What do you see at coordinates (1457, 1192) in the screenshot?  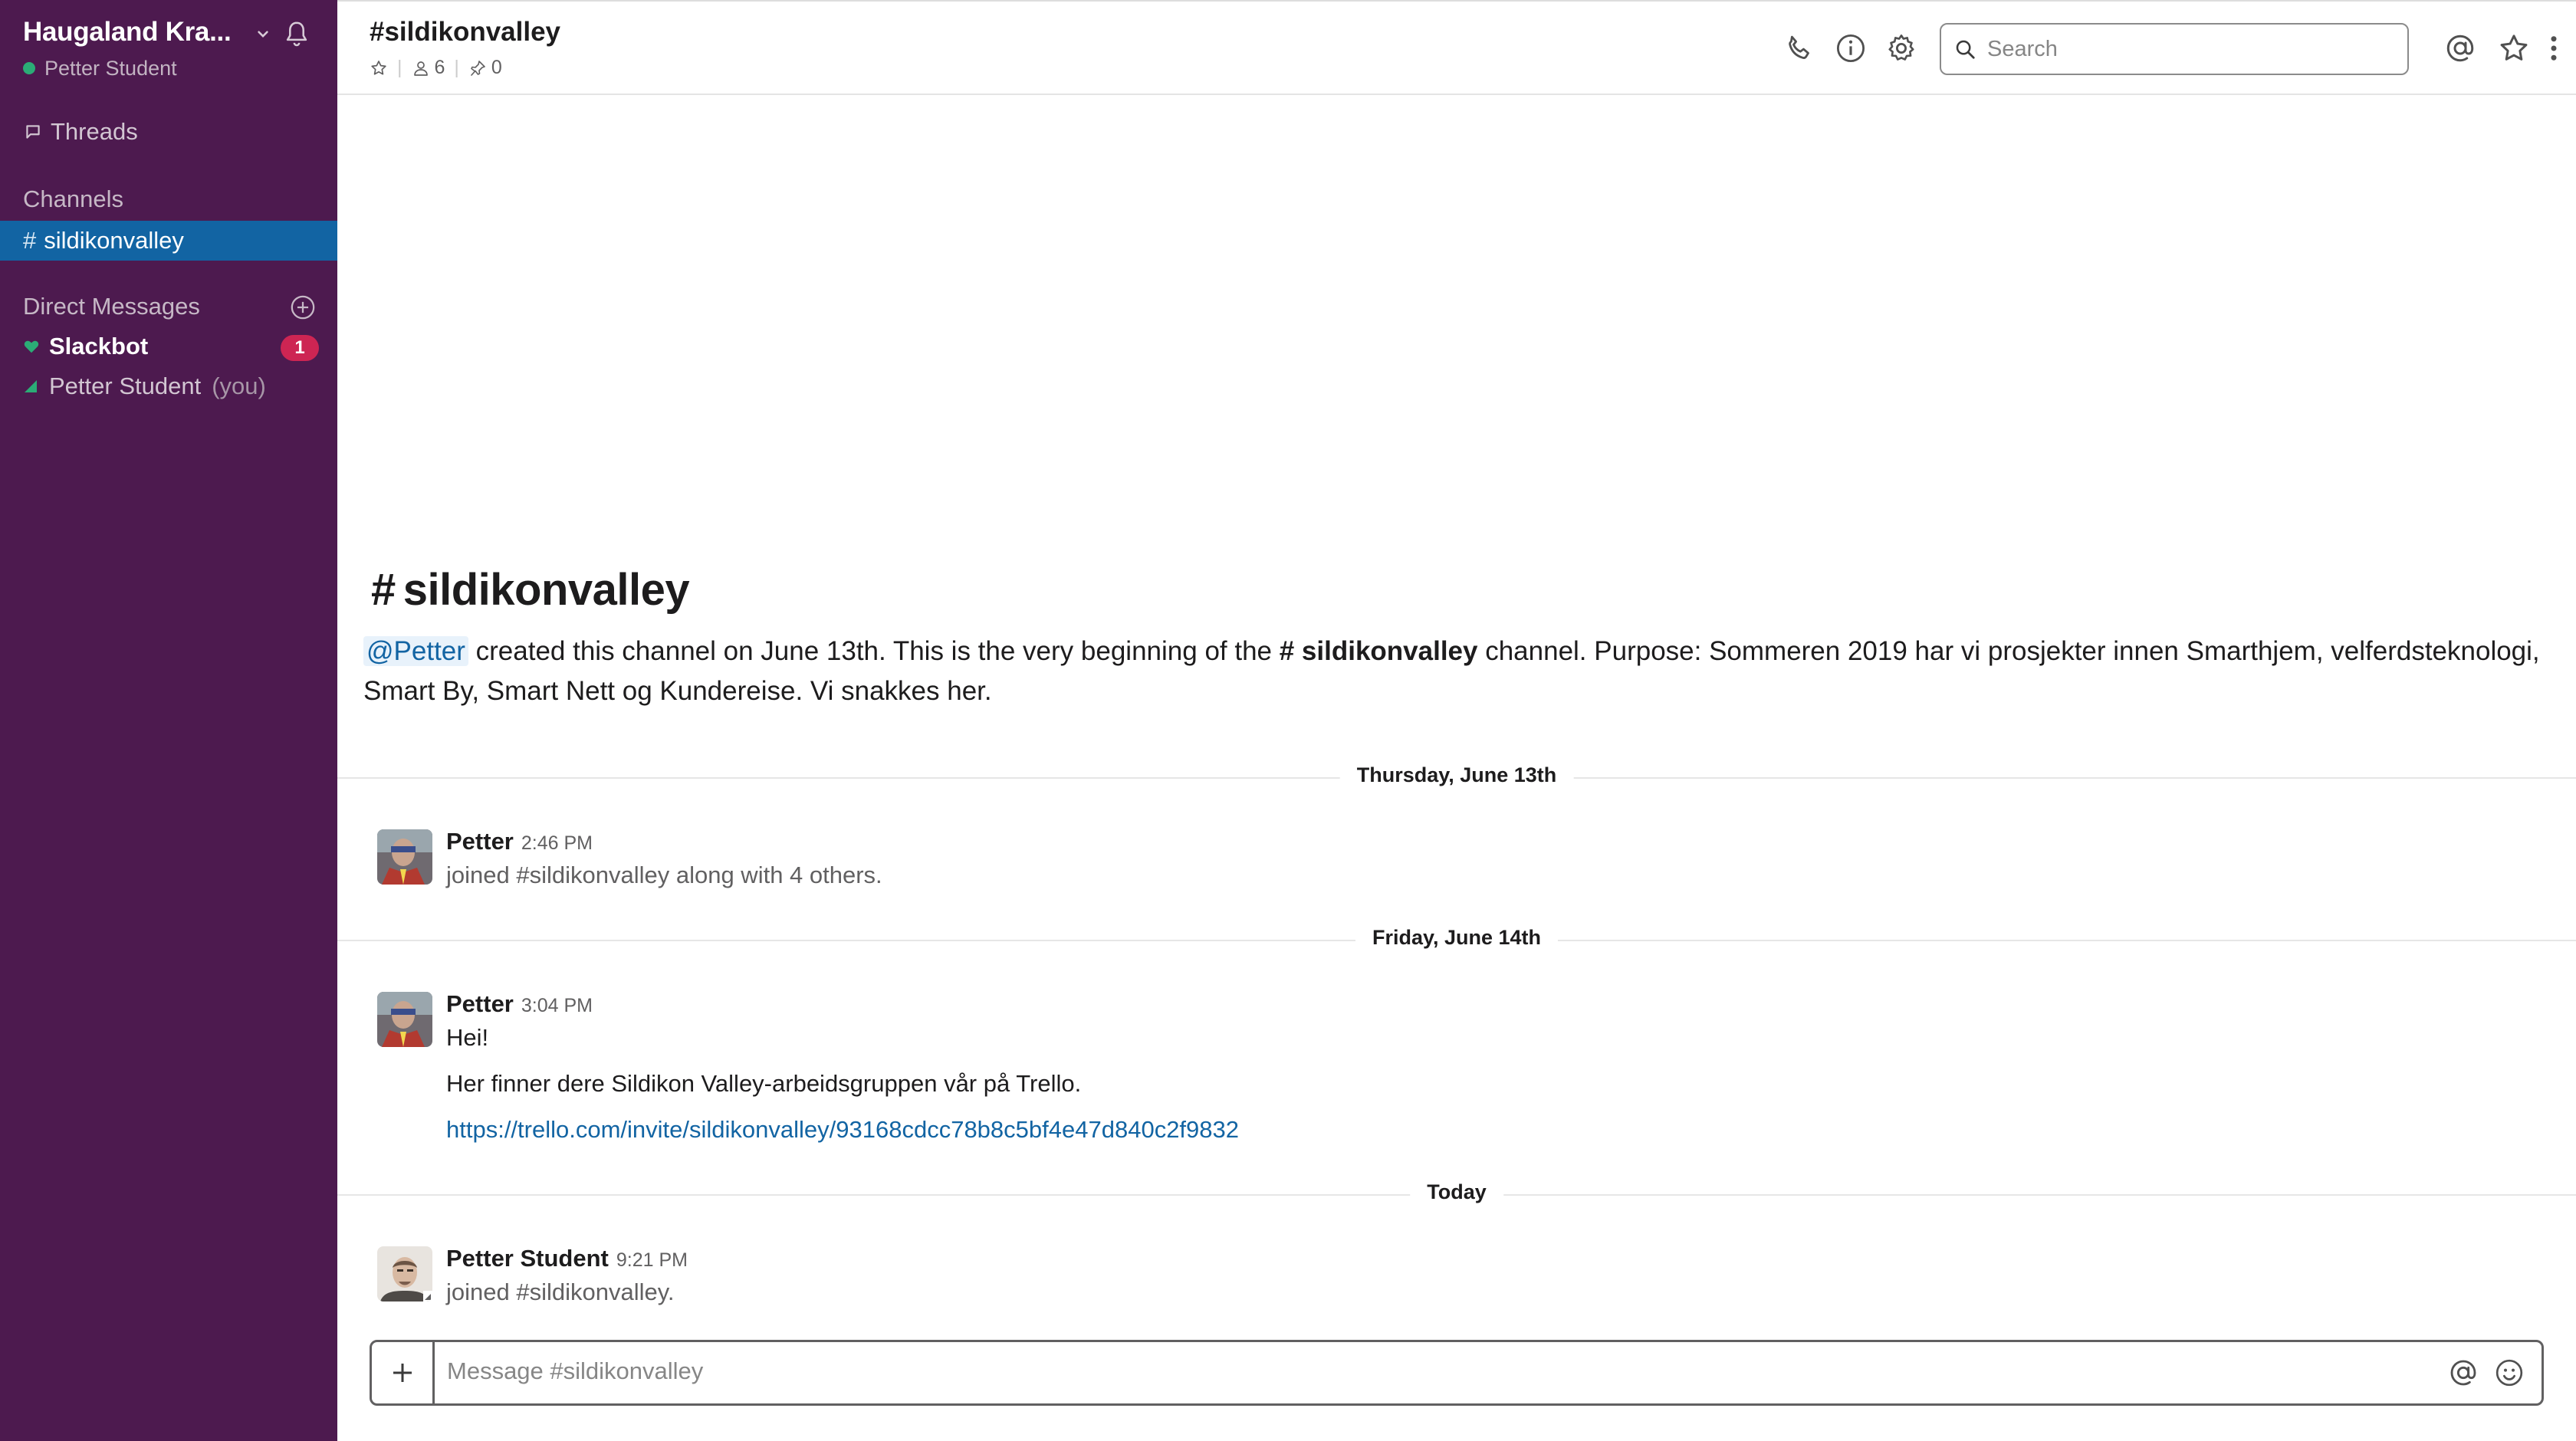 I see `day-label: Today` at bounding box center [1457, 1192].